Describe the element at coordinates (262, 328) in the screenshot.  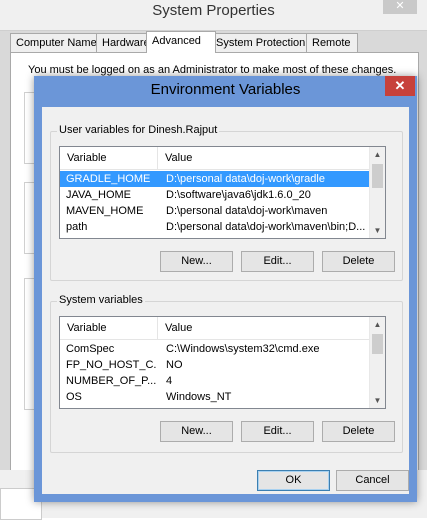
I see `system-value-column-header: Value` at that location.